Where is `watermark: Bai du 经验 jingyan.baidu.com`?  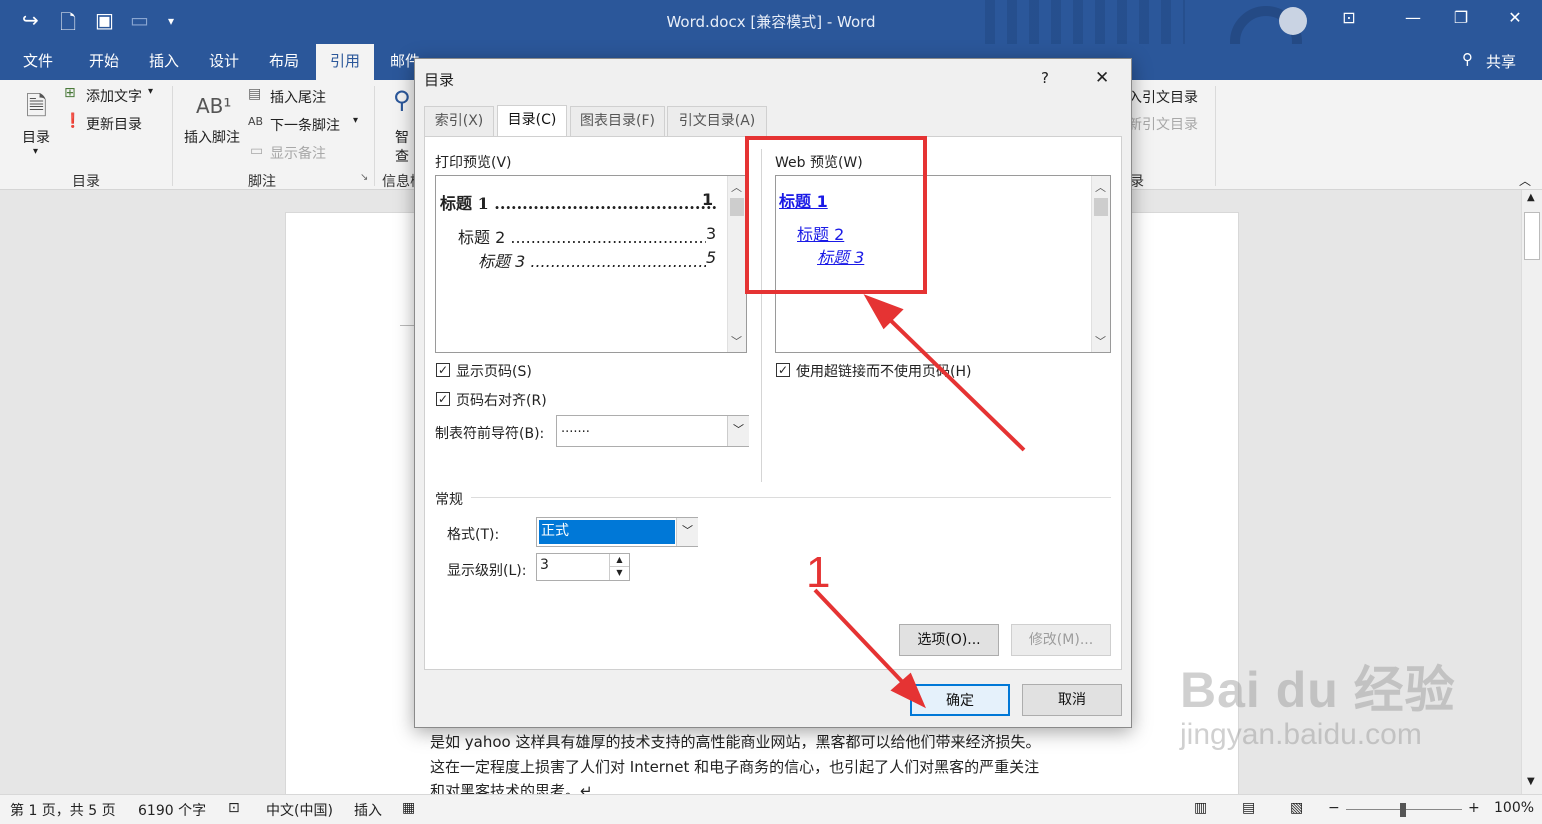 watermark: Bai du 经验 jingyan.baidu.com is located at coordinates (1318, 701).